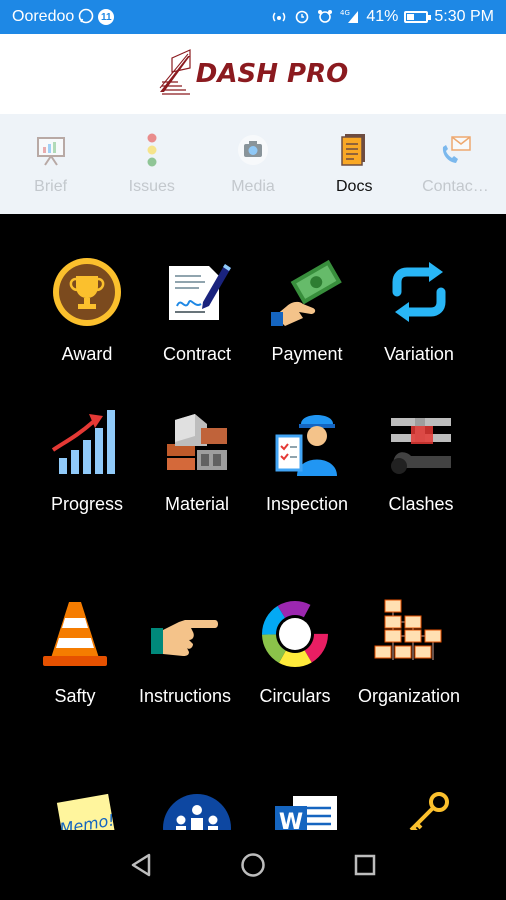 The image size is (506, 900). Describe the element at coordinates (106, 17) in the screenshot. I see `notification-count-badge: 11` at that location.